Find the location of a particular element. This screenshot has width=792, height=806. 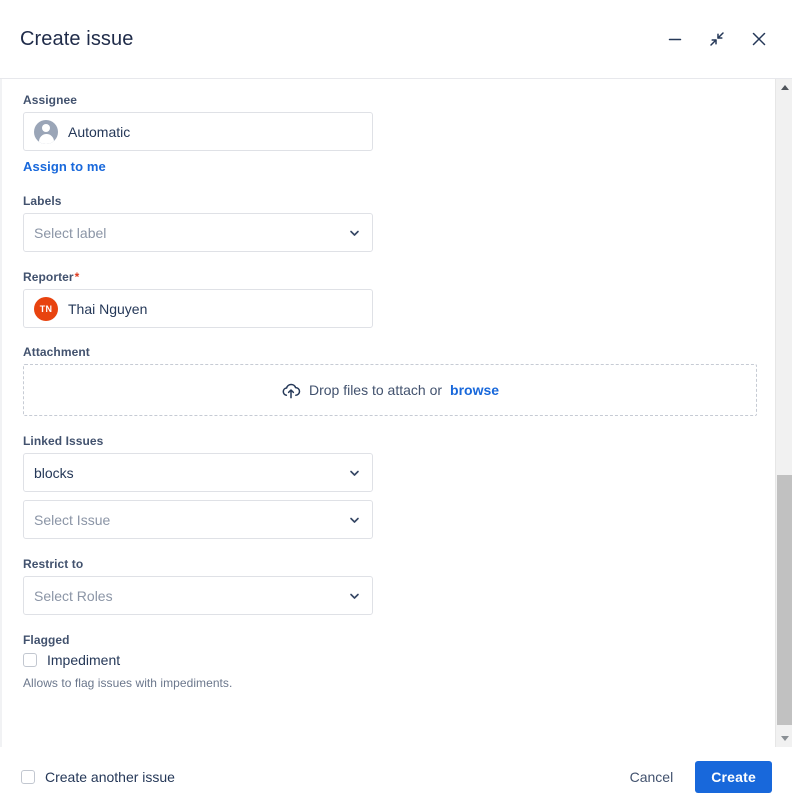

dropzone-content: Drop files to attach or browse is located at coordinates (390, 390).